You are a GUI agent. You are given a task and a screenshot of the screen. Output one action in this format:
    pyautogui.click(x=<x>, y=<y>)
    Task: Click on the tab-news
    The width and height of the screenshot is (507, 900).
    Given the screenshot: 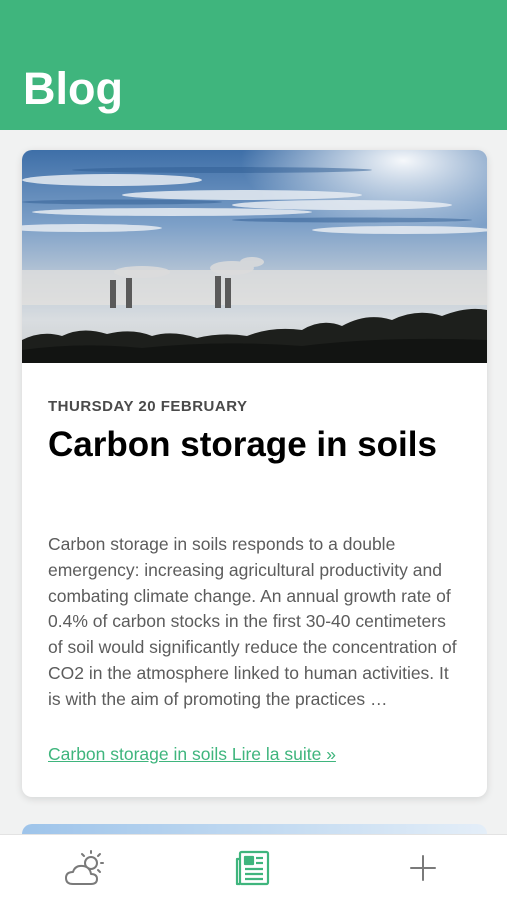 What is the action you would take?
    pyautogui.click(x=254, y=867)
    